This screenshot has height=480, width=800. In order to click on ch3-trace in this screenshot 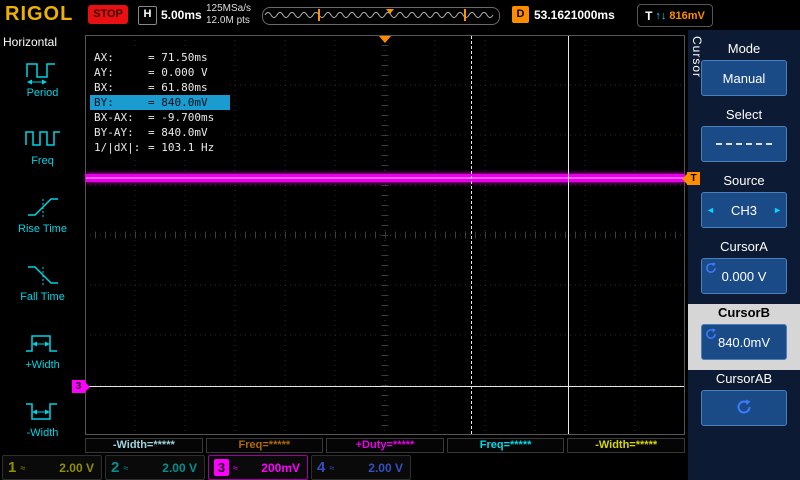, I will do `click(385, 178)`.